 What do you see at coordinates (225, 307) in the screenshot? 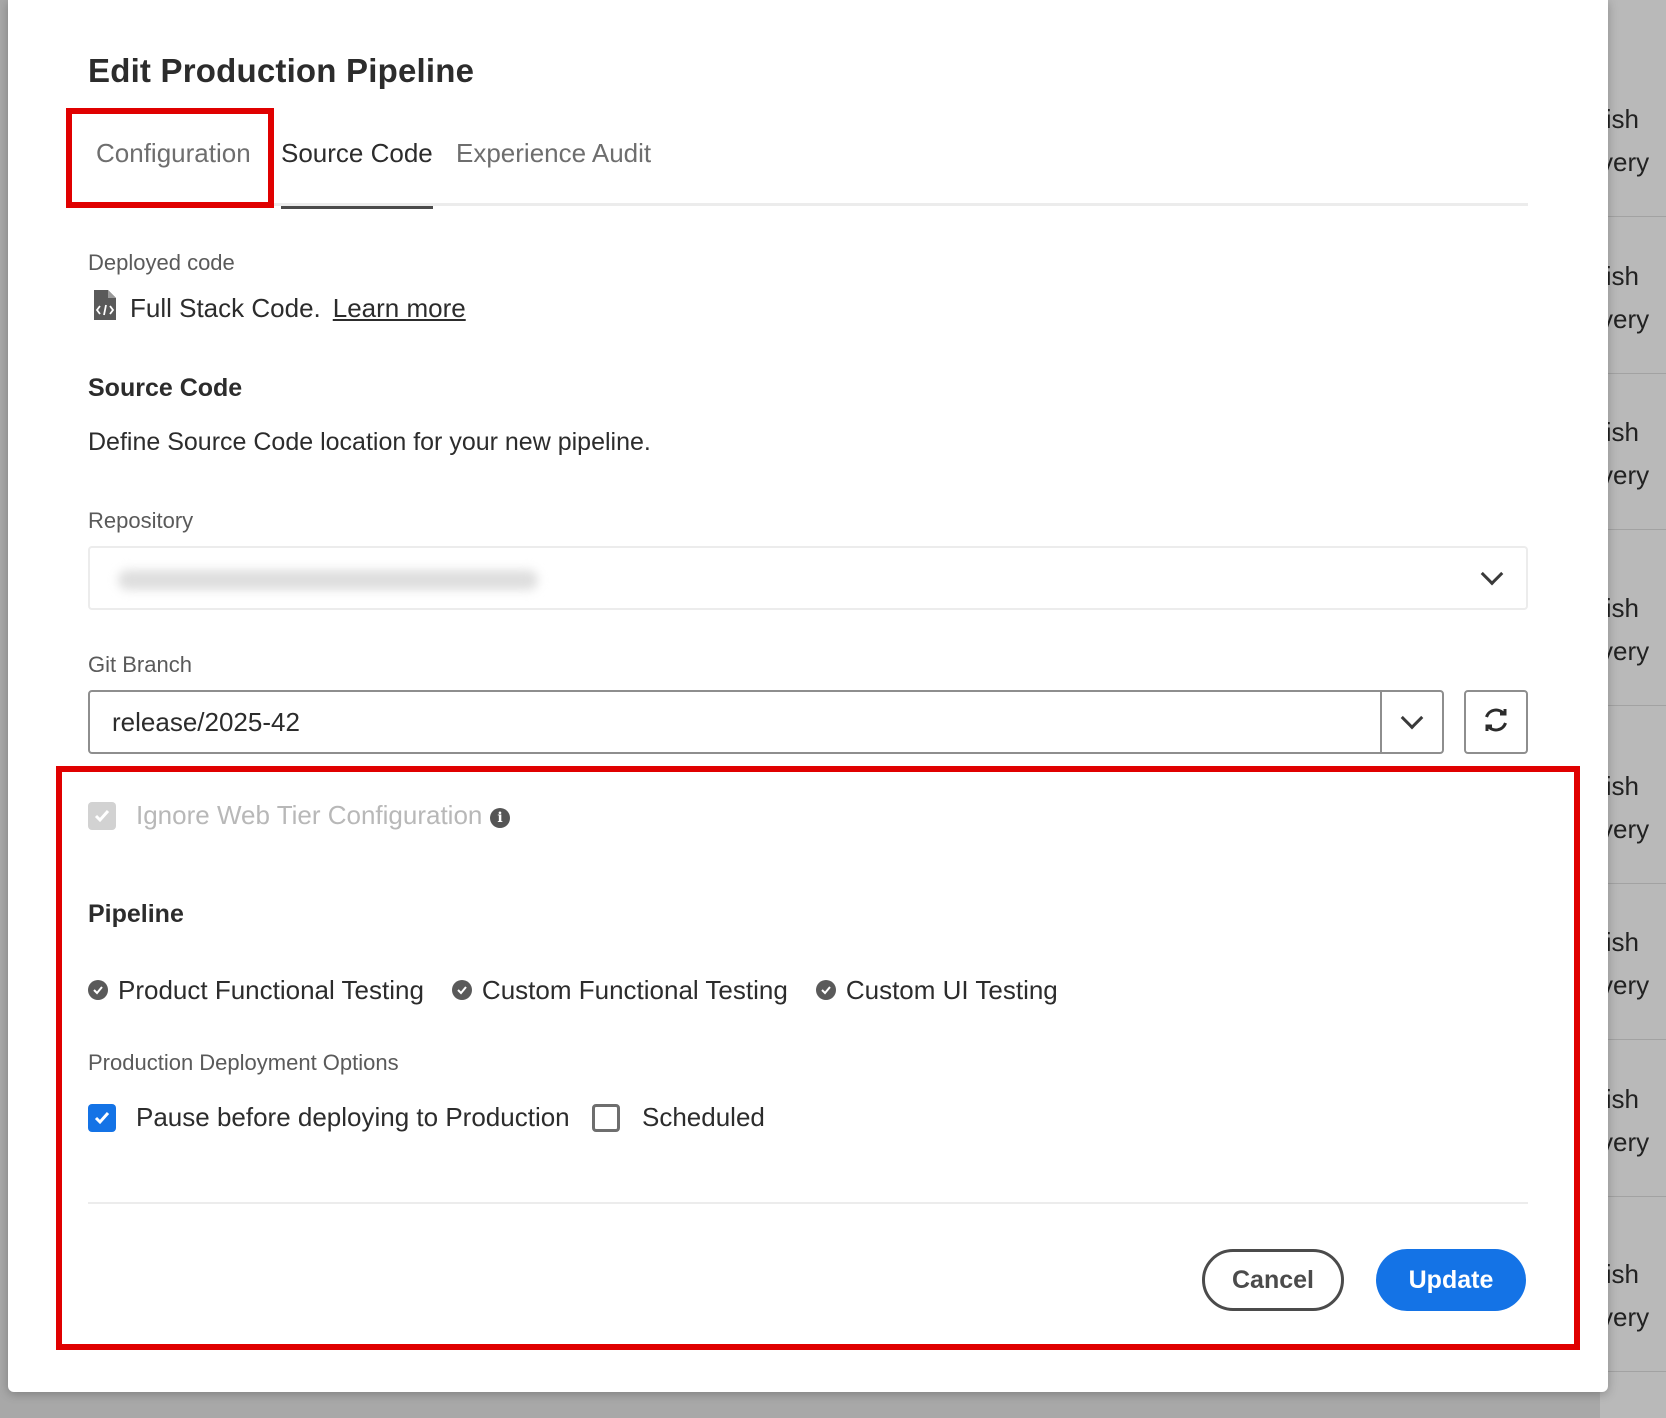
I see `deployed-code-value: Full Stack Code.` at bounding box center [225, 307].